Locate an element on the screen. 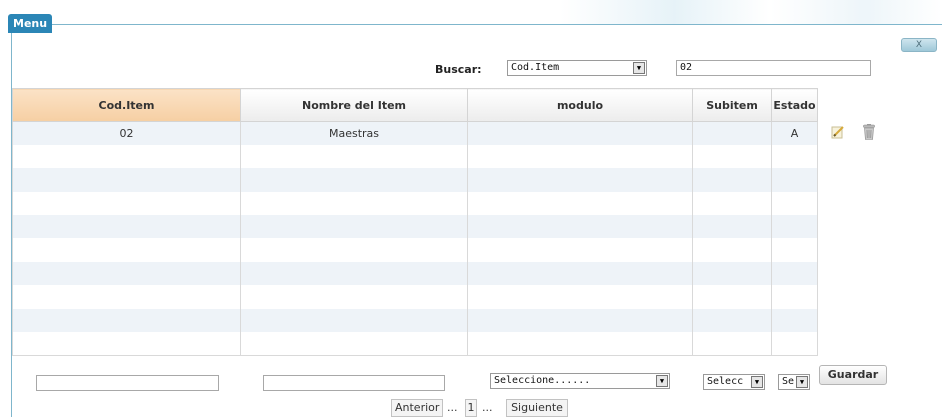  header-decoration is located at coordinates (751, 12).